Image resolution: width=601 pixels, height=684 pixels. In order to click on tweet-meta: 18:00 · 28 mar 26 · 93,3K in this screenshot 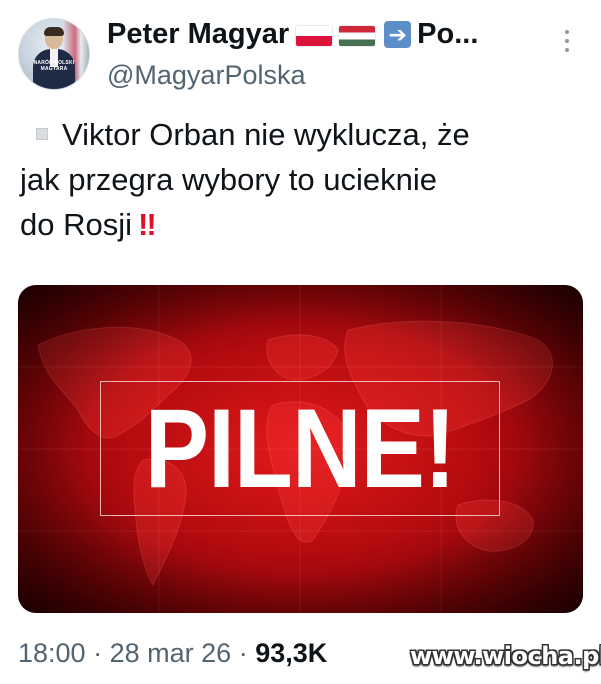, I will do `click(172, 653)`.